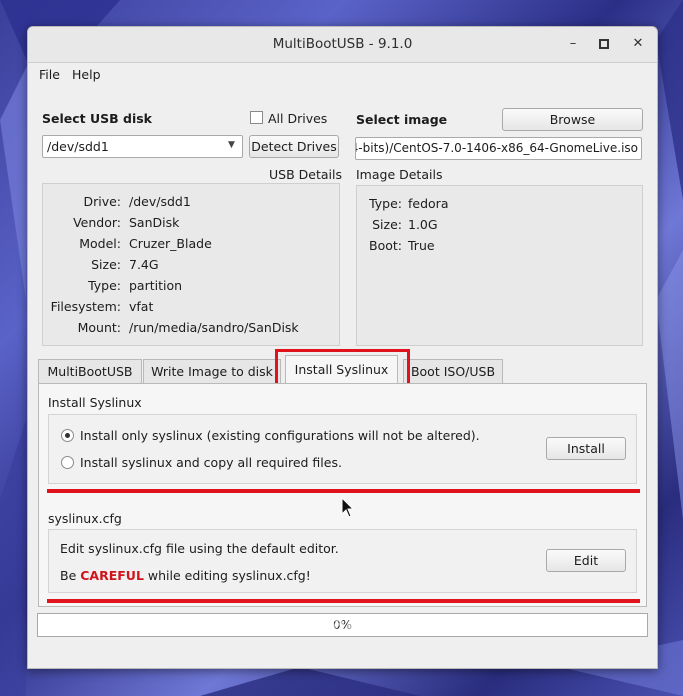 The image size is (683, 696). Describe the element at coordinates (100, 243) in the screenshot. I see `usb-model-key: Model:` at that location.